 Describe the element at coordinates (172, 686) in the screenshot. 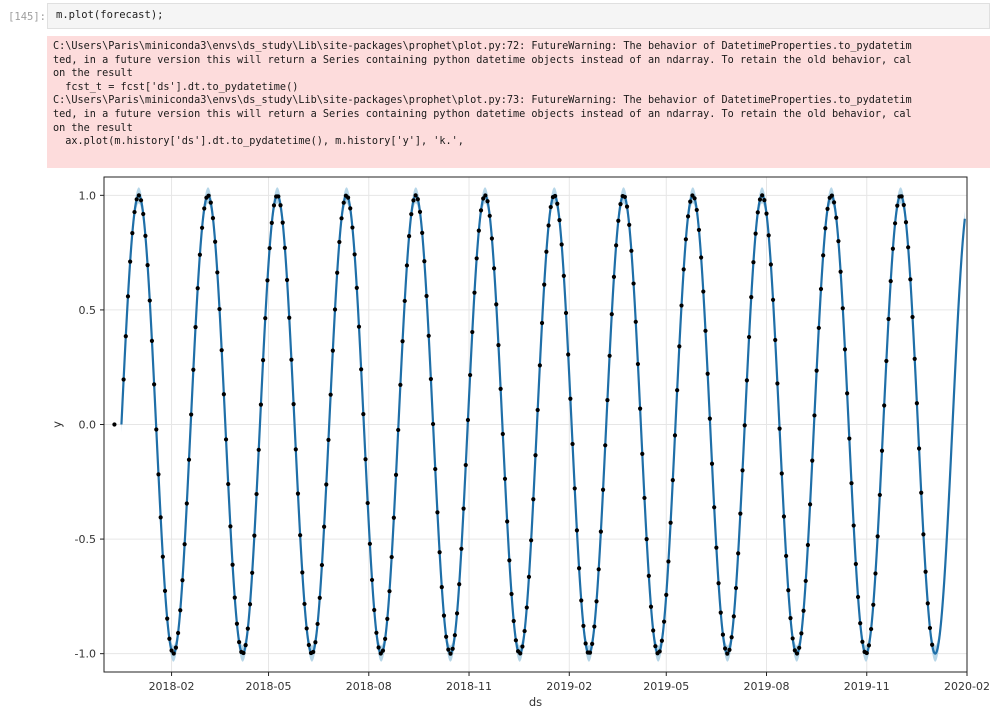

I see `x-tick-label: 2018-02` at that location.